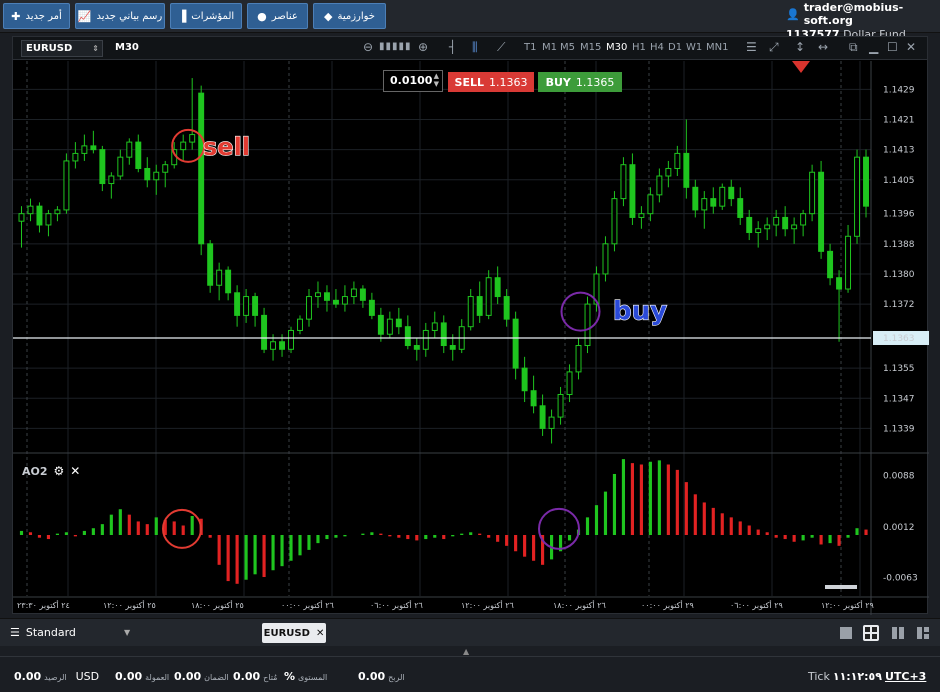  Describe the element at coordinates (590, 47) in the screenshot. I see `tab-timeframe-m15: M15` at that location.